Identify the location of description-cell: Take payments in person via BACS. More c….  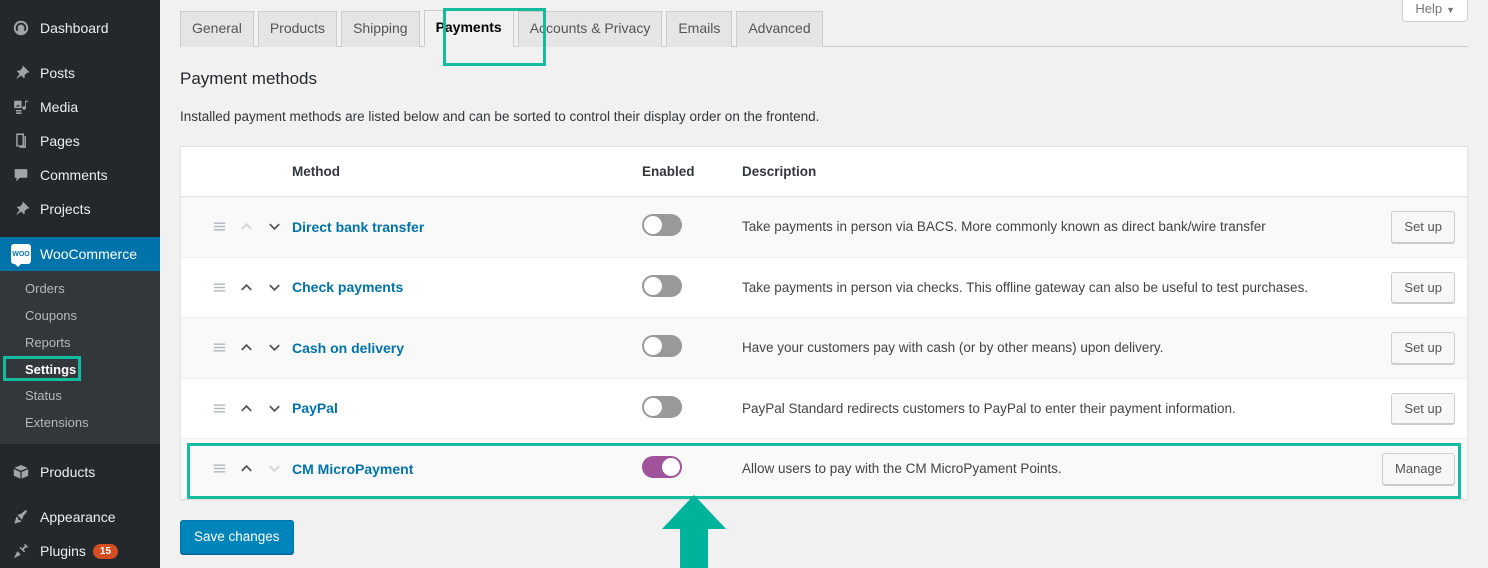
(1052, 227).